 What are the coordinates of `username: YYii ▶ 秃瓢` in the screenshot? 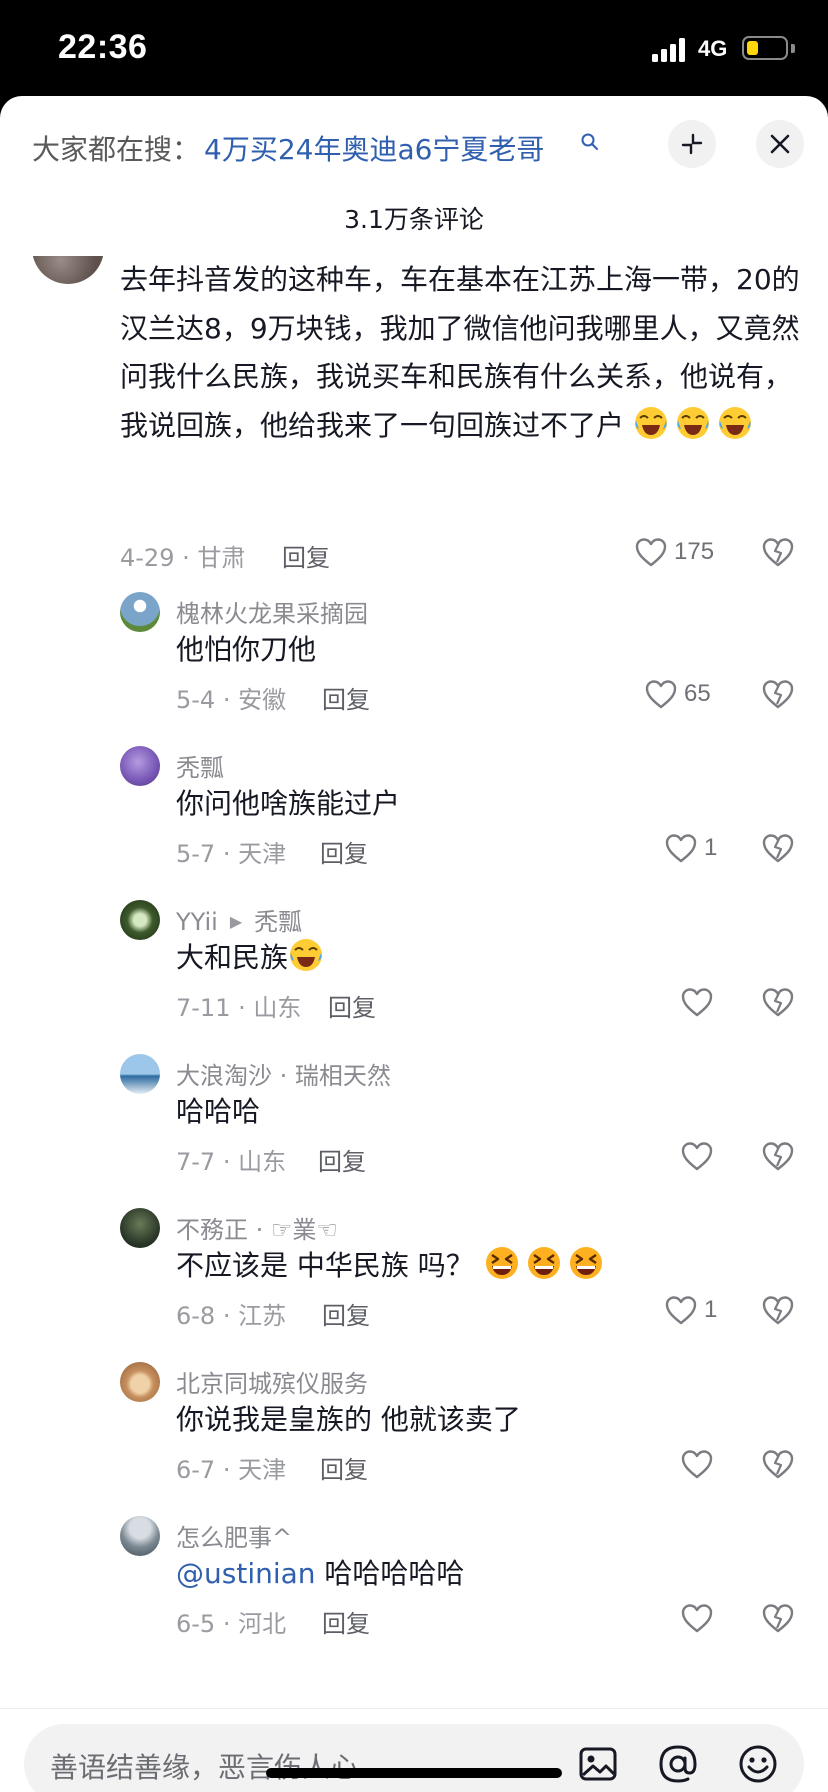 It's located at (239, 919).